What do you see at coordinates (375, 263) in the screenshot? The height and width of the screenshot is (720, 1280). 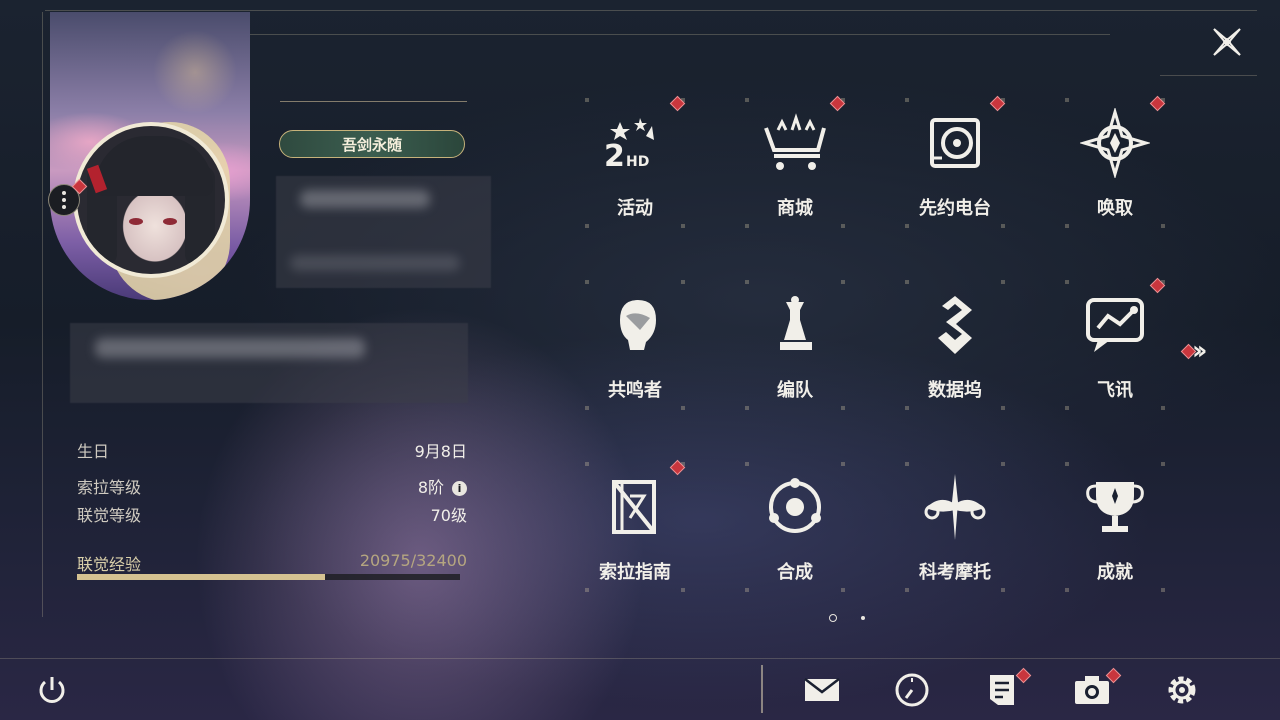 I see `blurred-uid` at bounding box center [375, 263].